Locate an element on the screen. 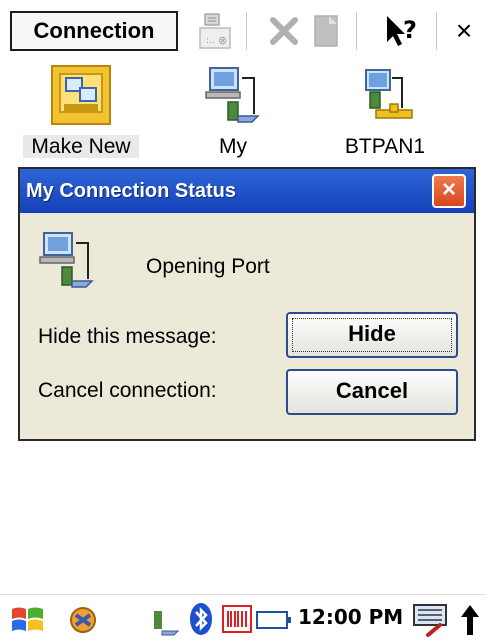 The height and width of the screenshot is (644, 486). barcode-icon is located at coordinates (237, 621).